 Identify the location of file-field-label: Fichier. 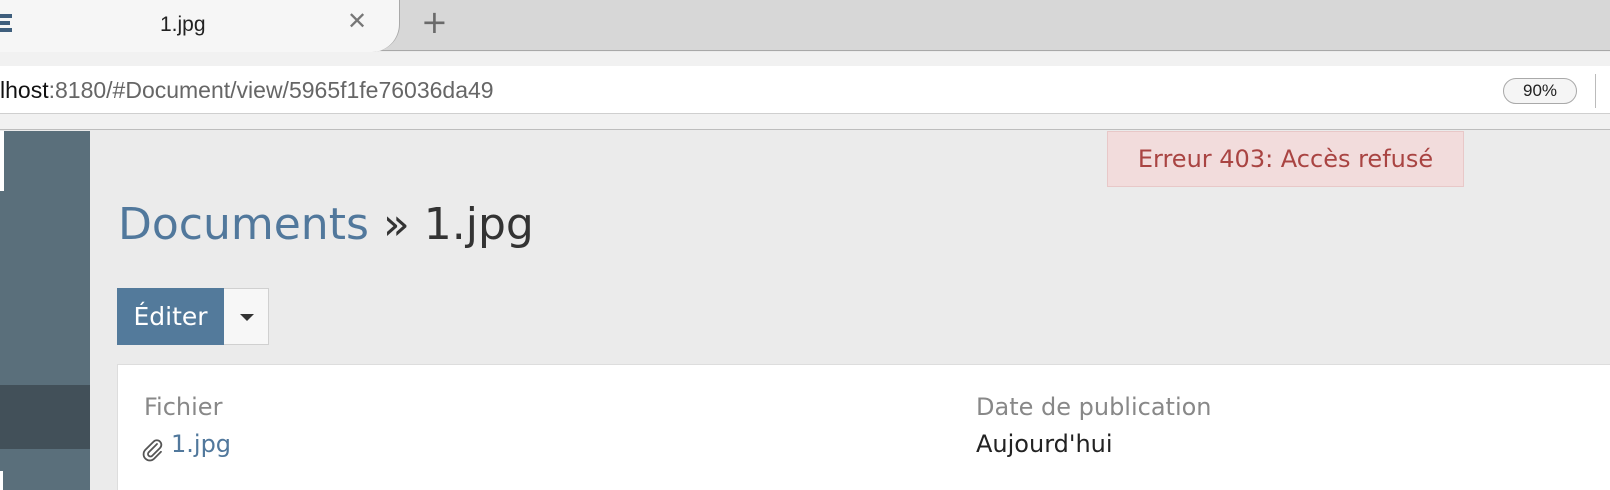
(183, 407).